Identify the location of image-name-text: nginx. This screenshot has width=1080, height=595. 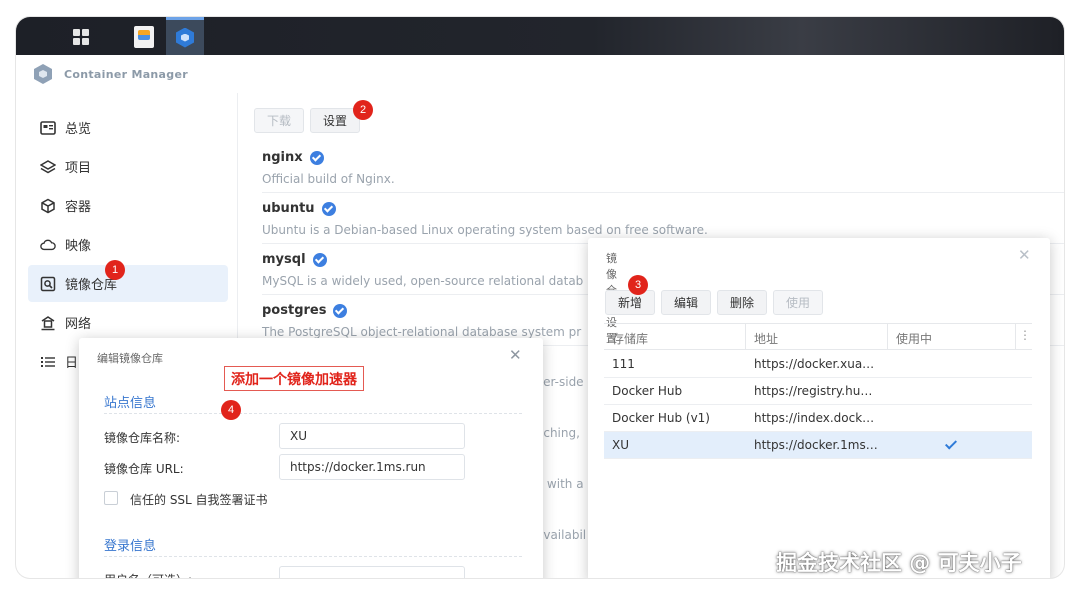
(282, 157).